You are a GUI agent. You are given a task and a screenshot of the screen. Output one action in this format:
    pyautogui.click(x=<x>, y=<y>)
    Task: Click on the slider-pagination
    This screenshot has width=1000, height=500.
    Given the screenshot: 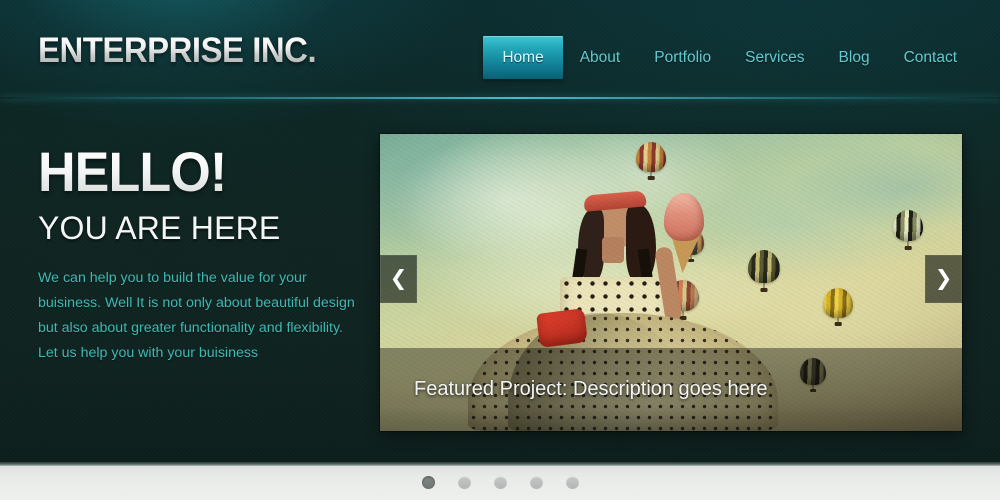 What is the action you would take?
    pyautogui.click(x=500, y=482)
    